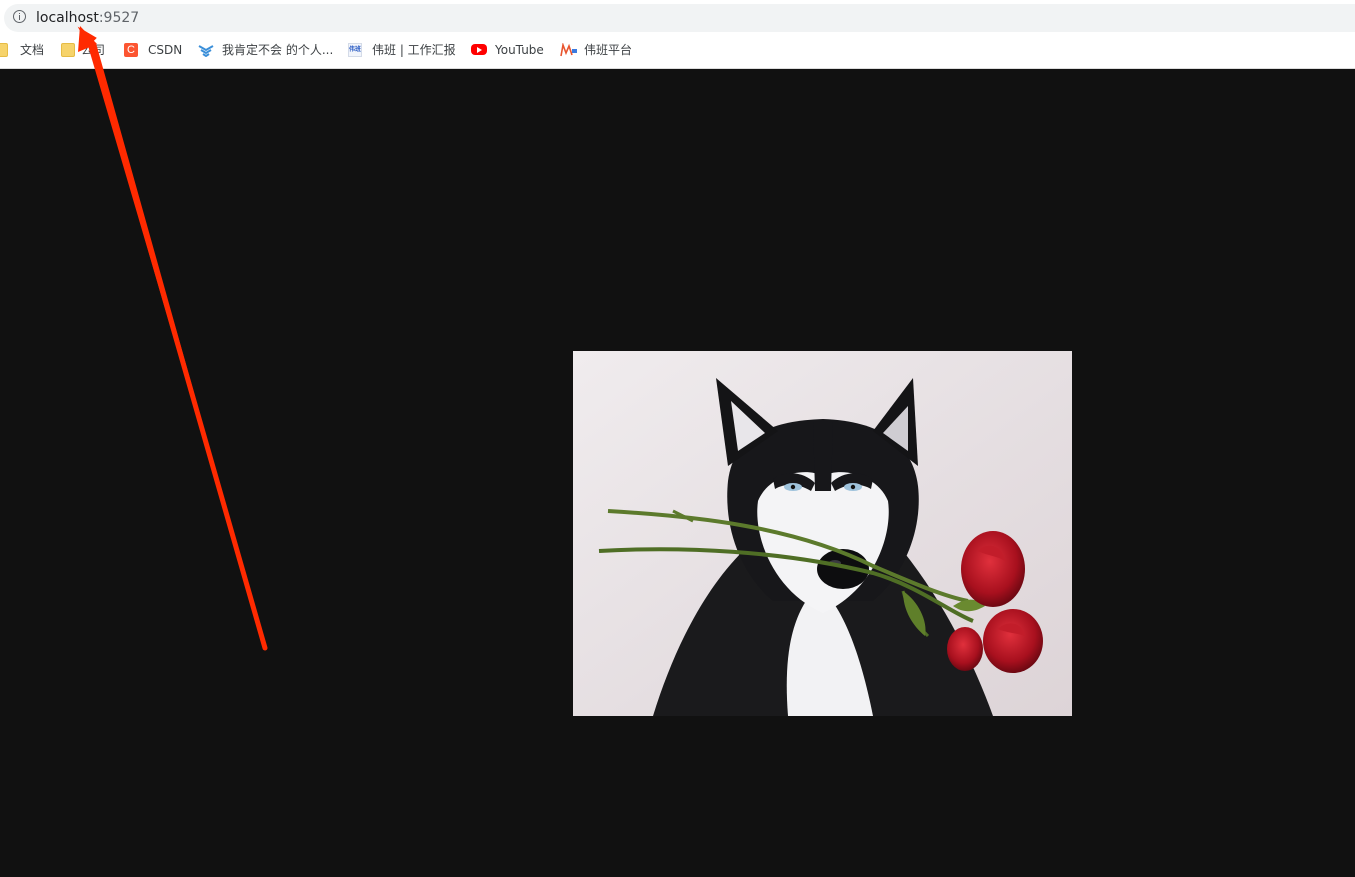 Image resolution: width=1355 pixels, height=877 pixels. What do you see at coordinates (519, 50) in the screenshot?
I see `bookmark-label: YouTube` at bounding box center [519, 50].